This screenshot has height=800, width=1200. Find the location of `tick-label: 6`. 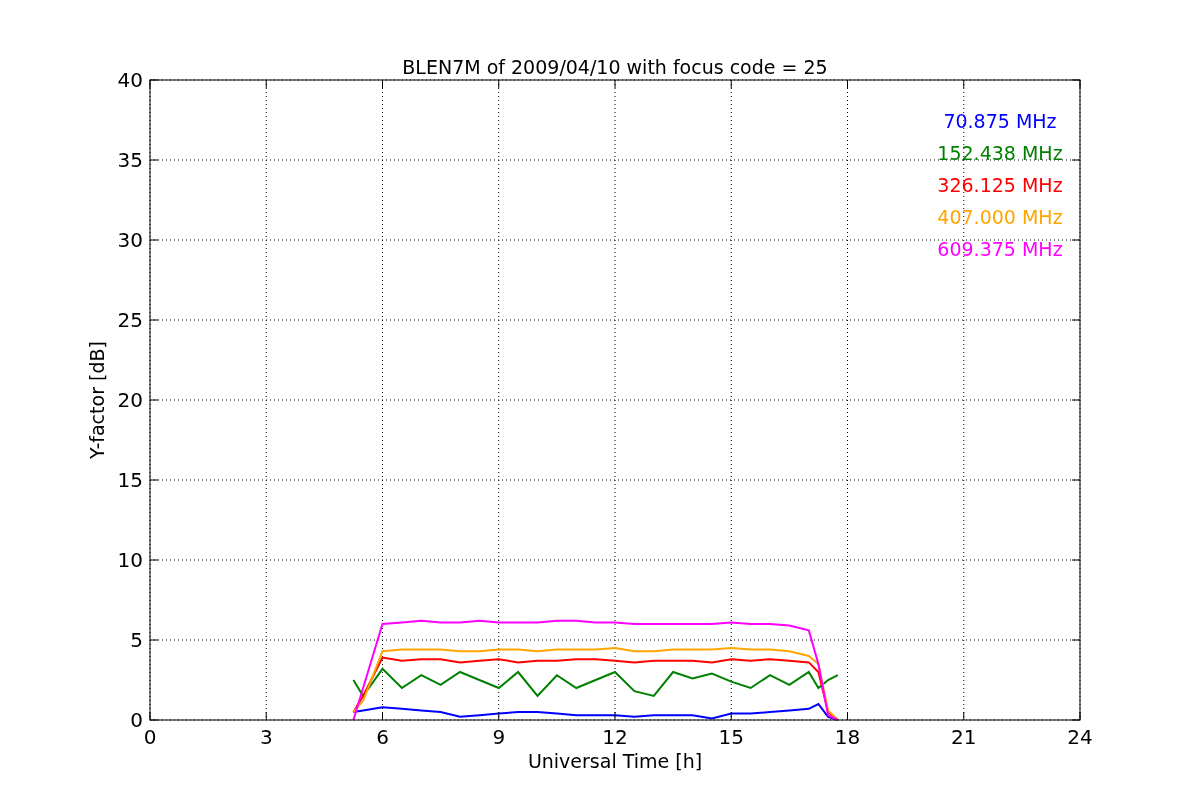

tick-label: 6 is located at coordinates (382, 737).